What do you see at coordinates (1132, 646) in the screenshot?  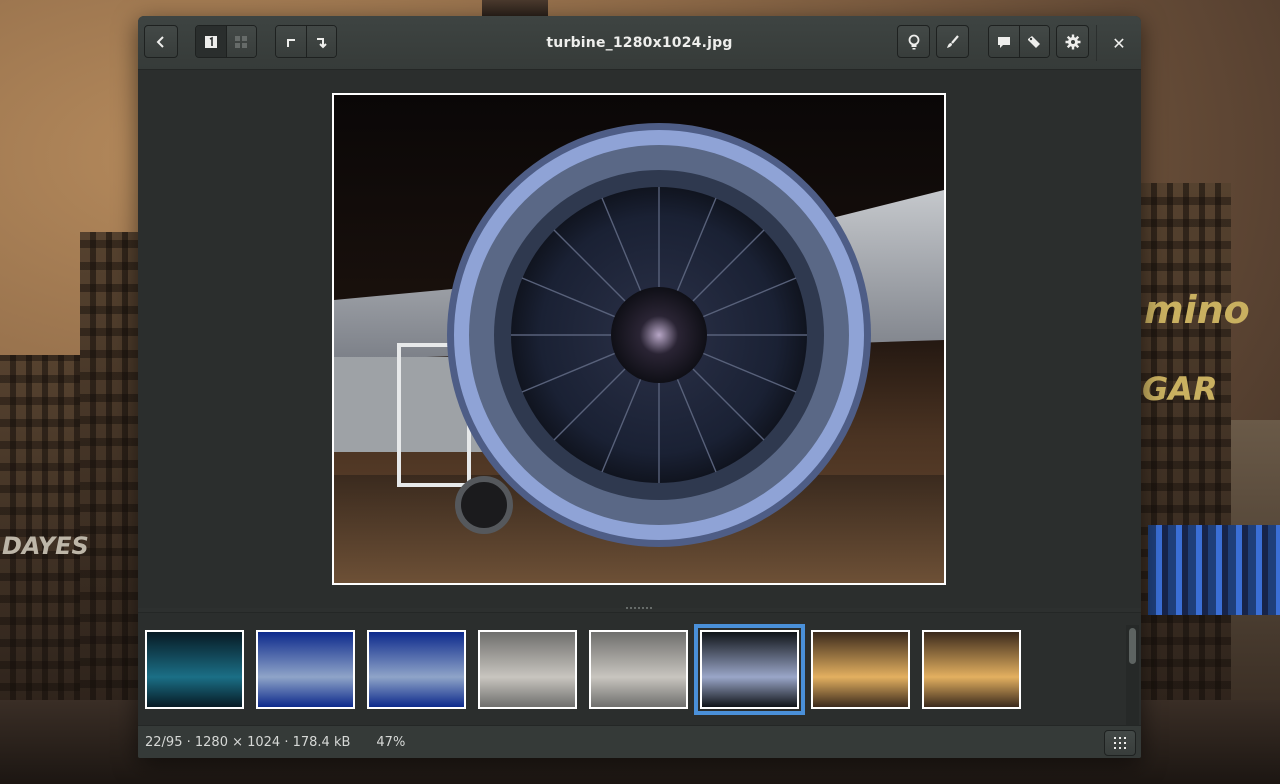 I see `thumbnail-scrollbar-thumb` at bounding box center [1132, 646].